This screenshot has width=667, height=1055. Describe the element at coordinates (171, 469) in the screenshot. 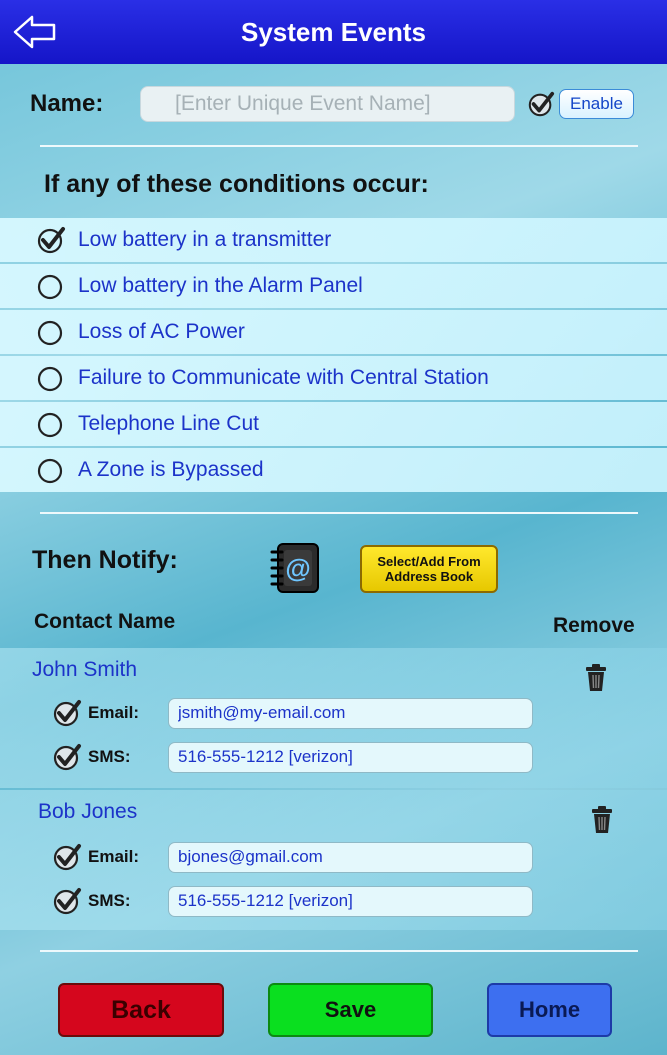

I see `condition-label: A Zone is Bypassed` at that location.